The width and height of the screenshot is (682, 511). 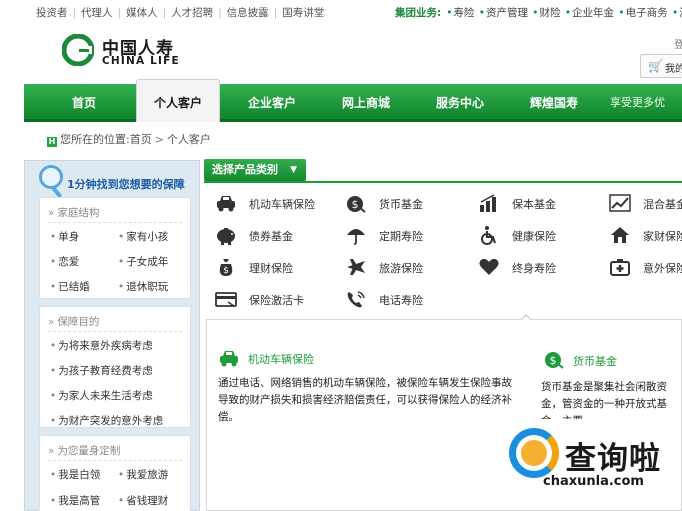 I want to click on nav-online-mall: 网上商城, so click(x=366, y=103).